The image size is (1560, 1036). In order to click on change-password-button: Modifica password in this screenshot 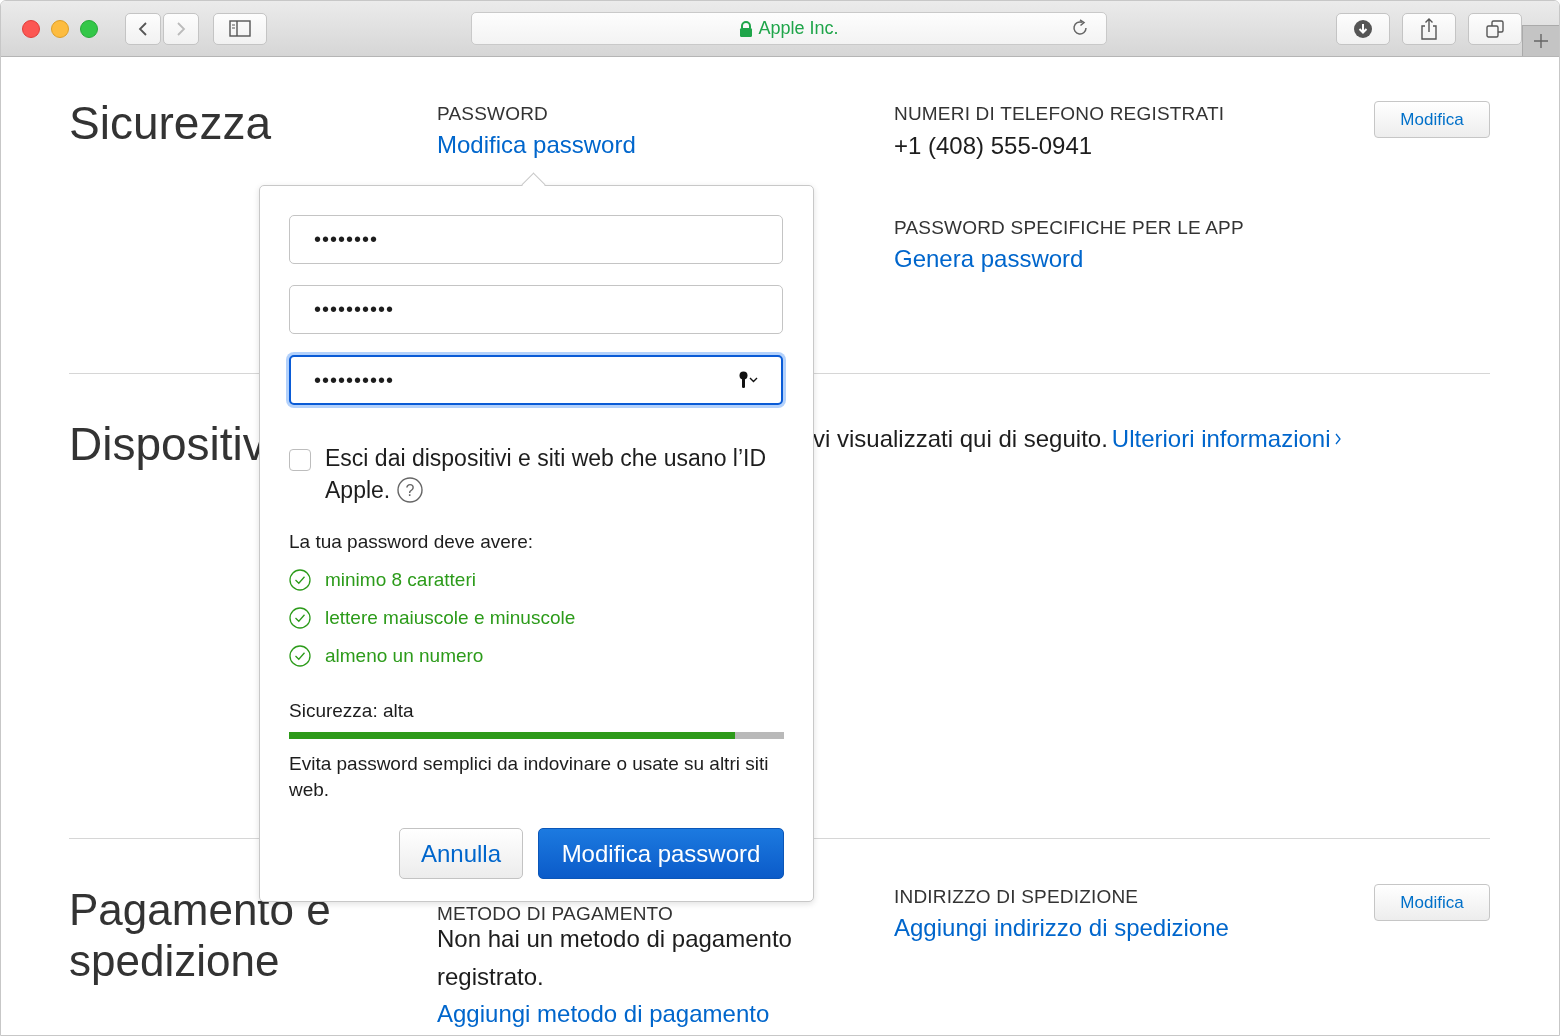, I will do `click(661, 853)`.